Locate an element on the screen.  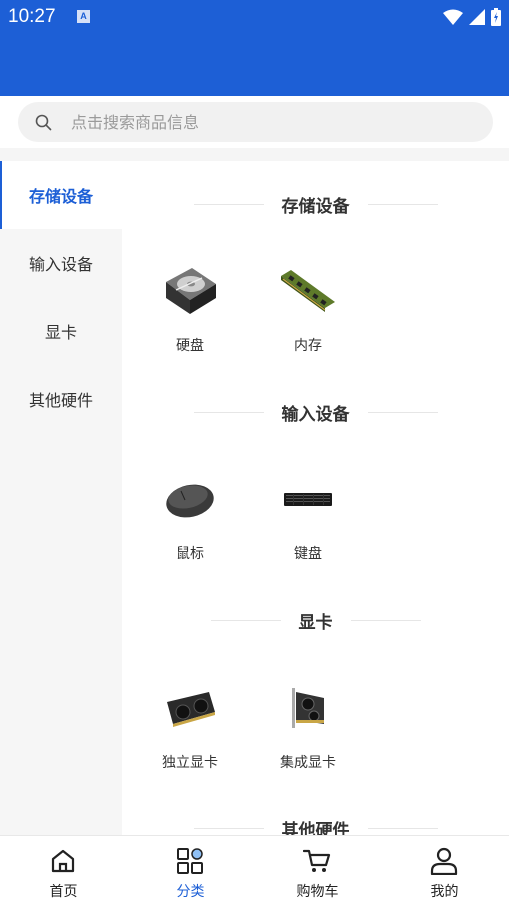
sidebar-item-other: 其他硬件 is located at coordinates (61, 399).